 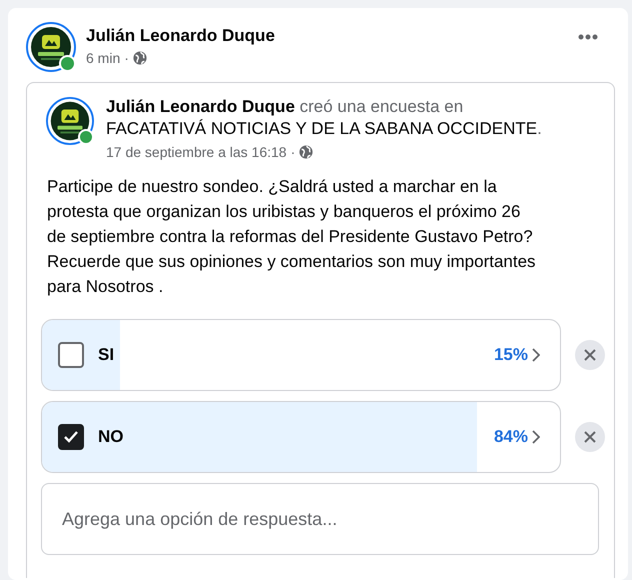 I want to click on vote-percentage: 15%, so click(x=511, y=355).